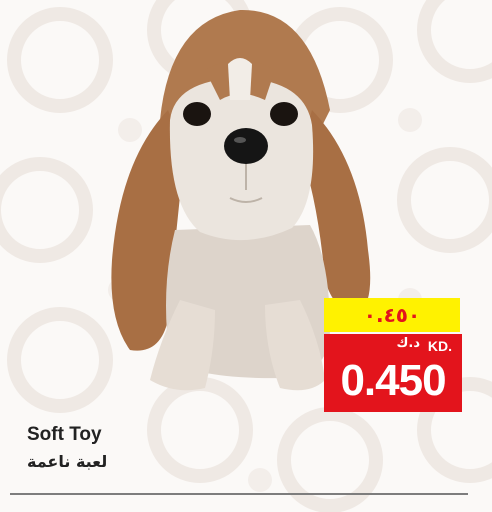  Describe the element at coordinates (393, 380) in the screenshot. I see `price-value: 0.450` at that location.